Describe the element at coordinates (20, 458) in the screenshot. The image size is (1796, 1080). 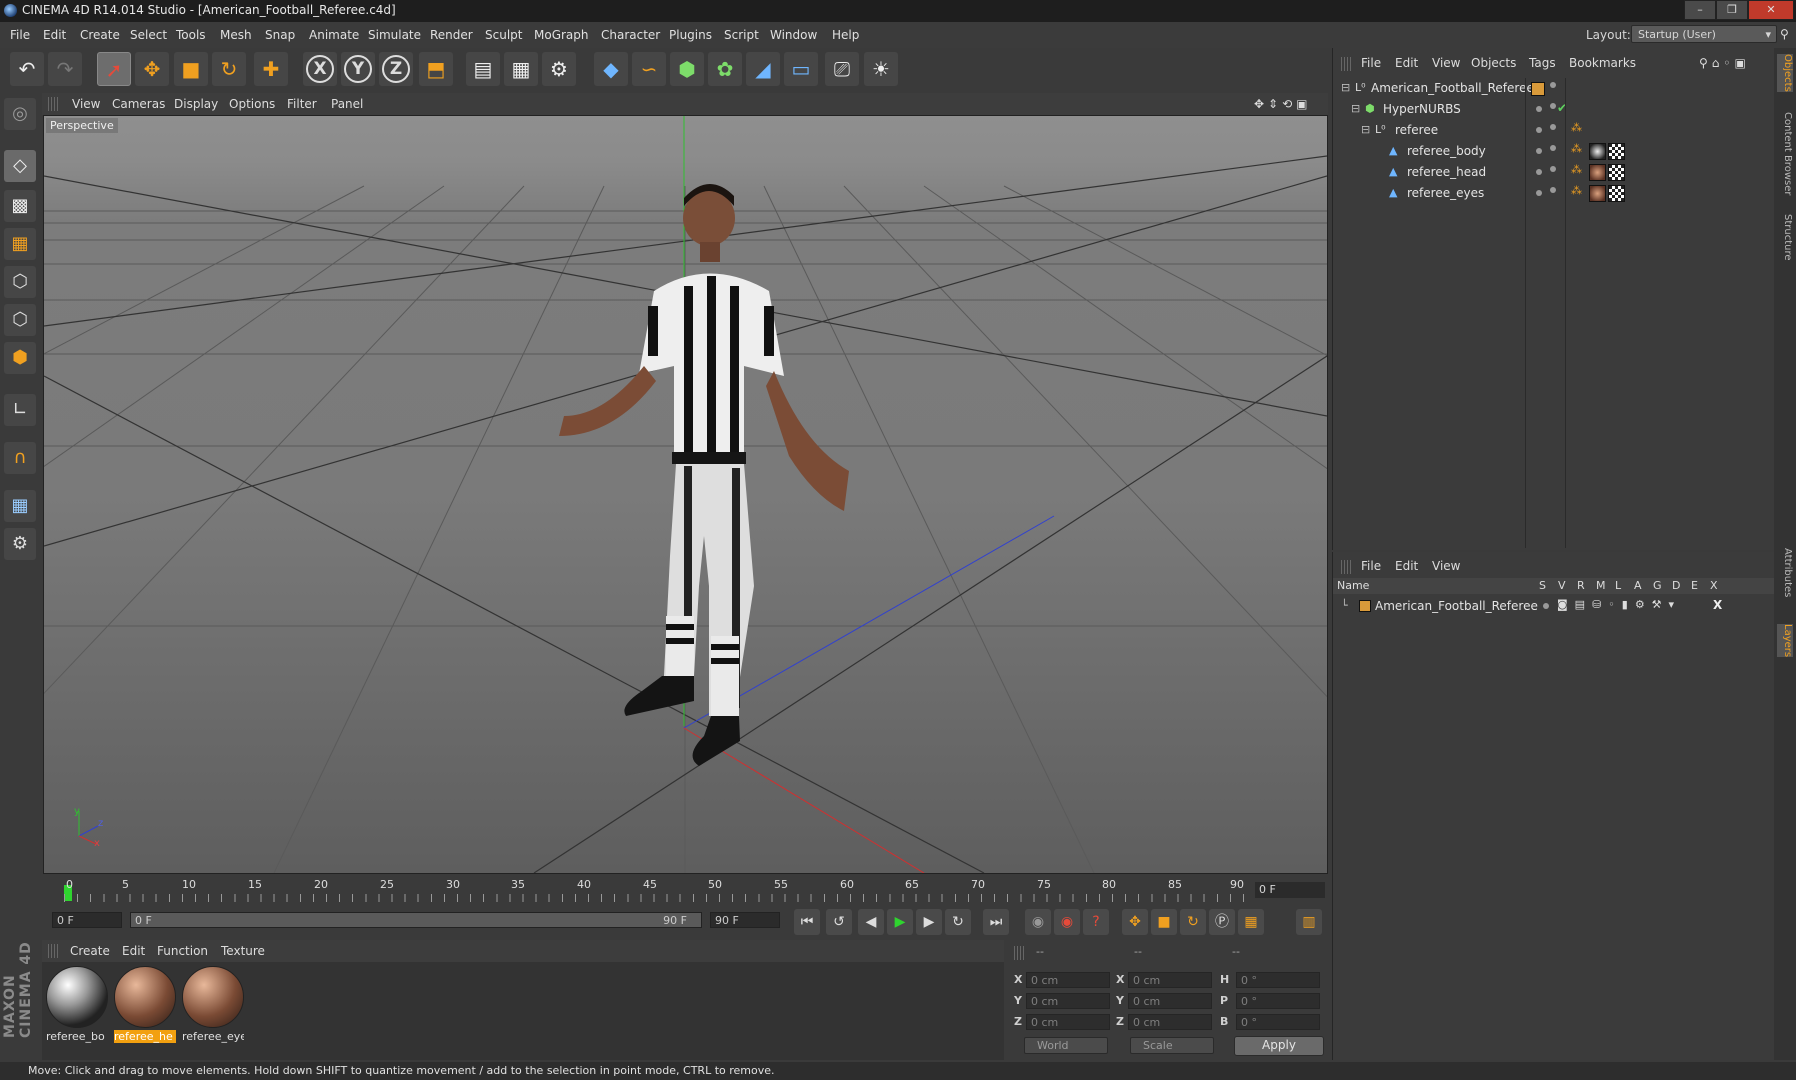
I see `snap-magnet-icon: ∩` at that location.